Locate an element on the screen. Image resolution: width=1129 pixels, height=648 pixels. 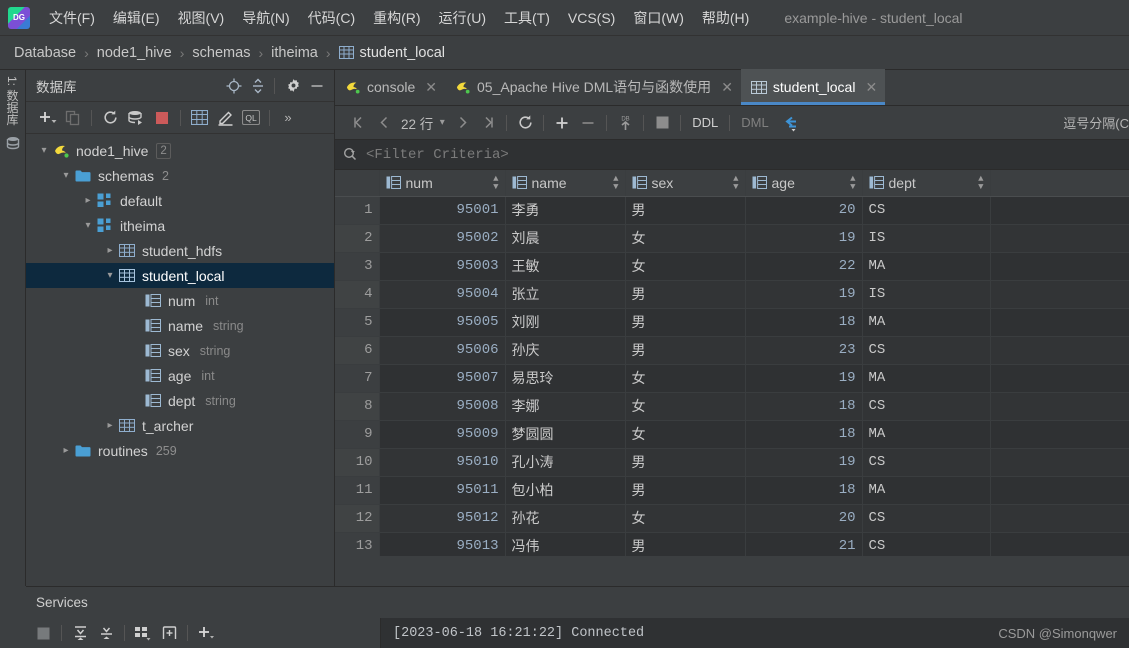
cell-num: 95009 is located at coordinates (442, 434).